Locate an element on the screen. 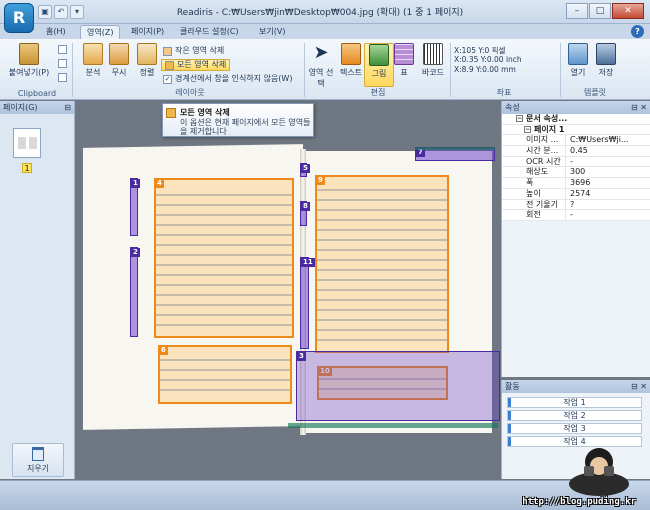 The image size is (650, 510). template-open-button: 열기 is located at coordinates (578, 60).